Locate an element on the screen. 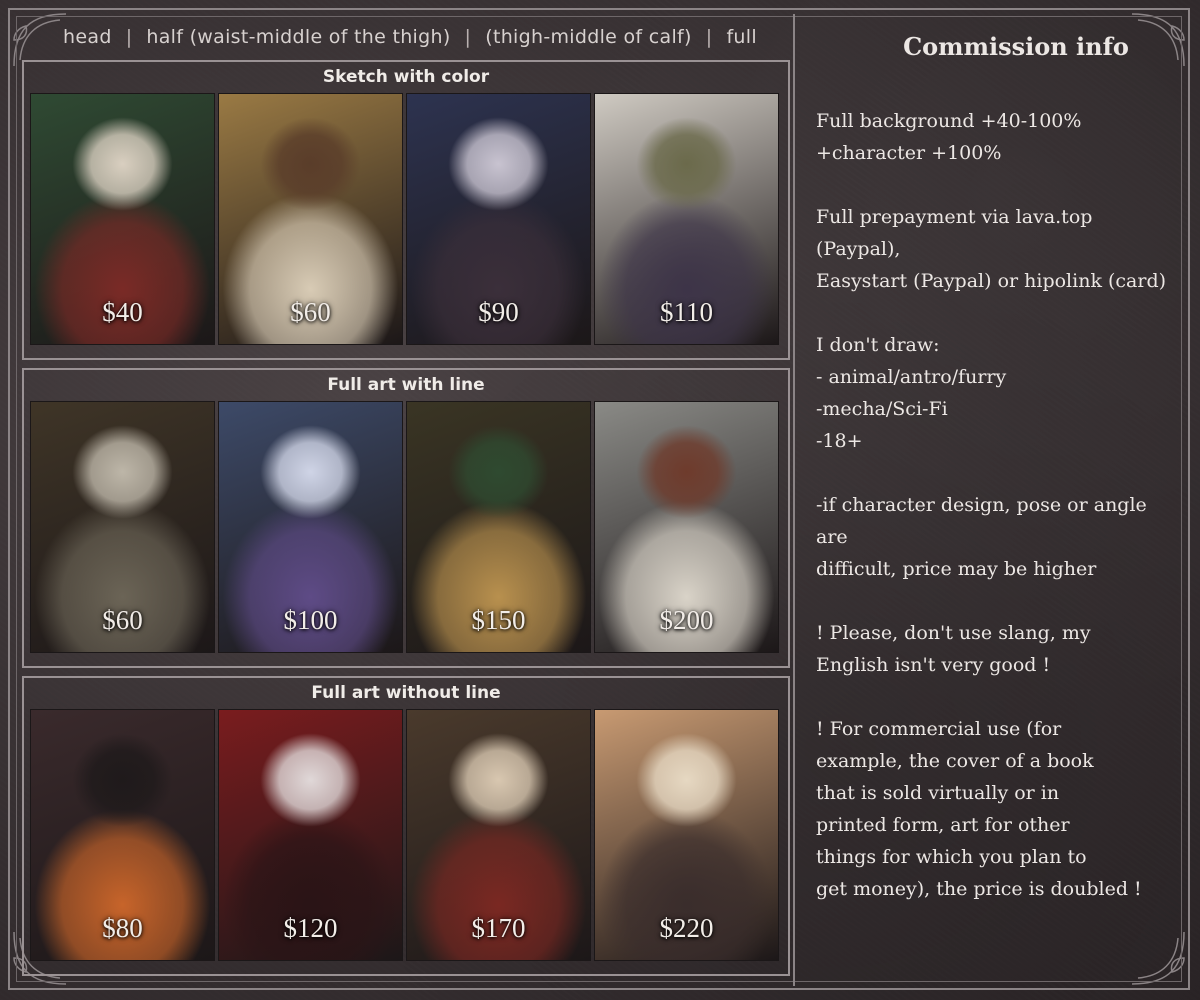 The height and width of the screenshot is (1000, 1200). size-head: head is located at coordinates (87, 37).